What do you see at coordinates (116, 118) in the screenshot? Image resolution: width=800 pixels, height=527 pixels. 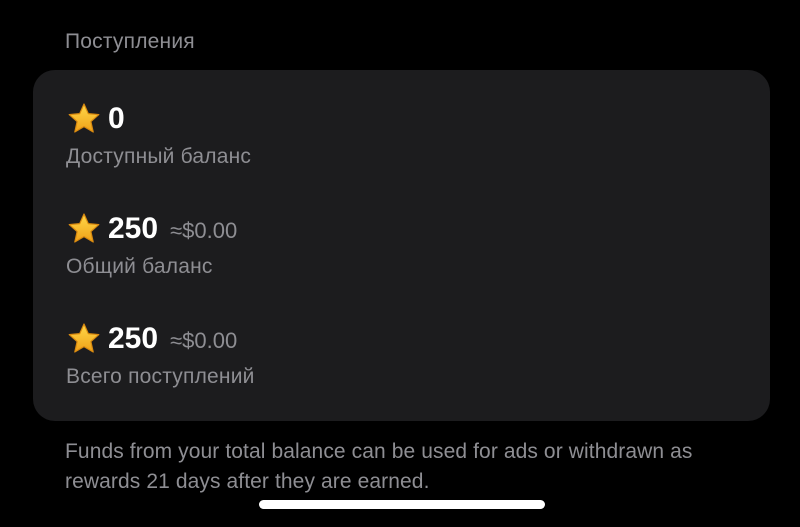 I see `available-balance-amount: 0` at bounding box center [116, 118].